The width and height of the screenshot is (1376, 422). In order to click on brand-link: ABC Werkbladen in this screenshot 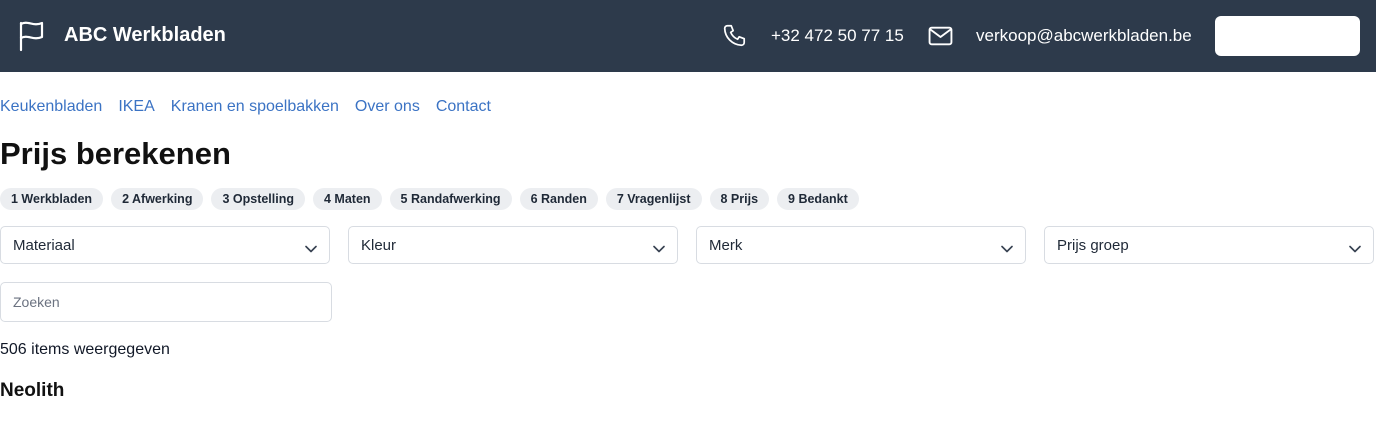, I will do `click(122, 36)`.